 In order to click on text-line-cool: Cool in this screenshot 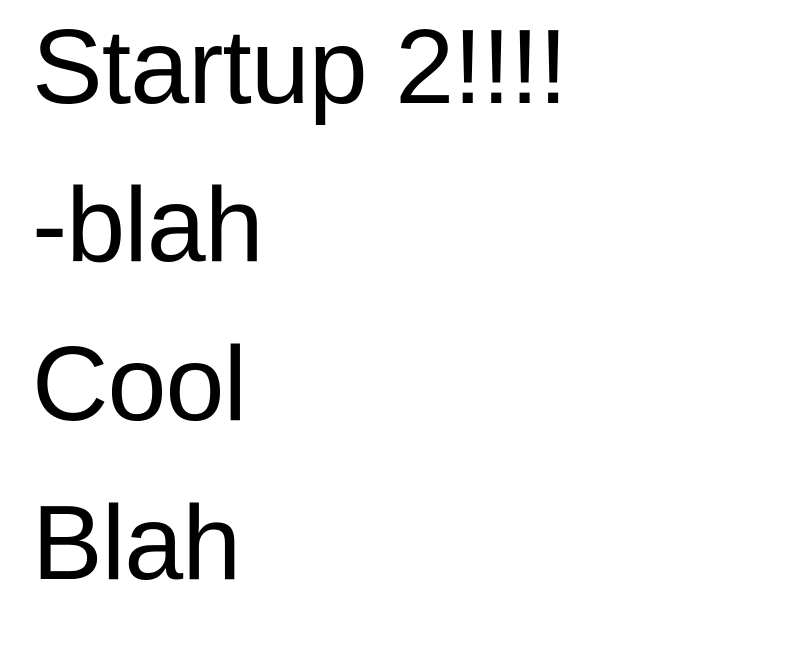, I will do `click(139, 384)`.